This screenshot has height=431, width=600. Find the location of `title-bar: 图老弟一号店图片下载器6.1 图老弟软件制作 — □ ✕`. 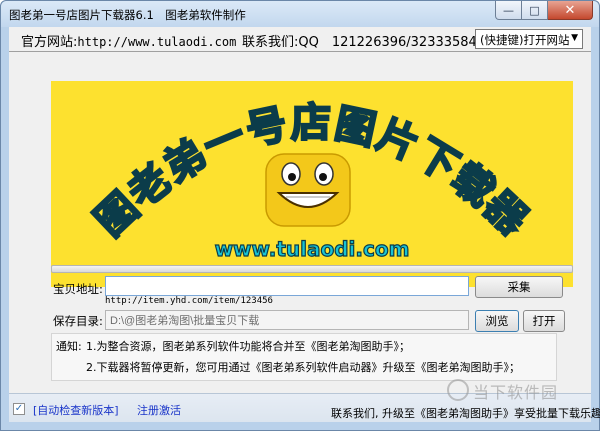

title-bar: 图老弟一号店图片下载器6.1 图老弟软件制作 — □ ✕ is located at coordinates (300, 14).